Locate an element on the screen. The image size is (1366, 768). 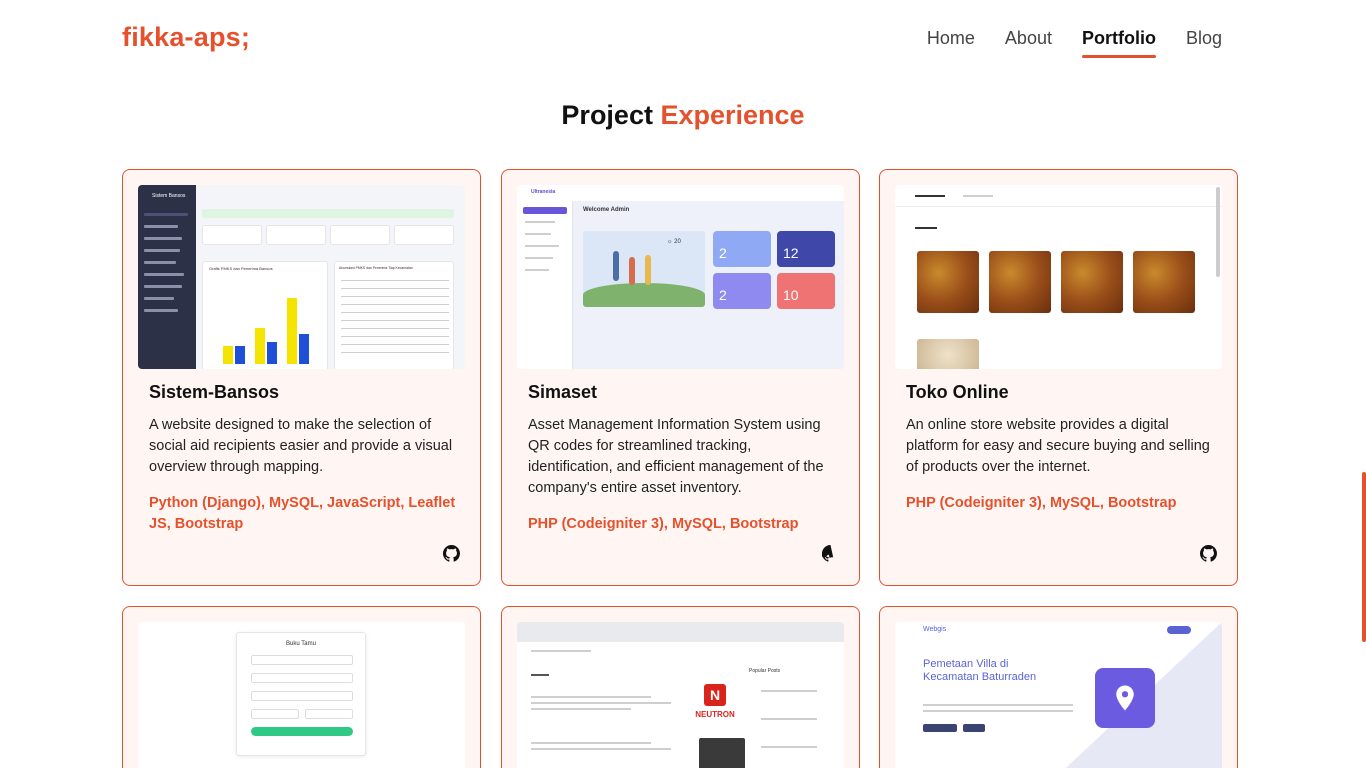
thumb-logo: Webgis is located at coordinates (935, 629).